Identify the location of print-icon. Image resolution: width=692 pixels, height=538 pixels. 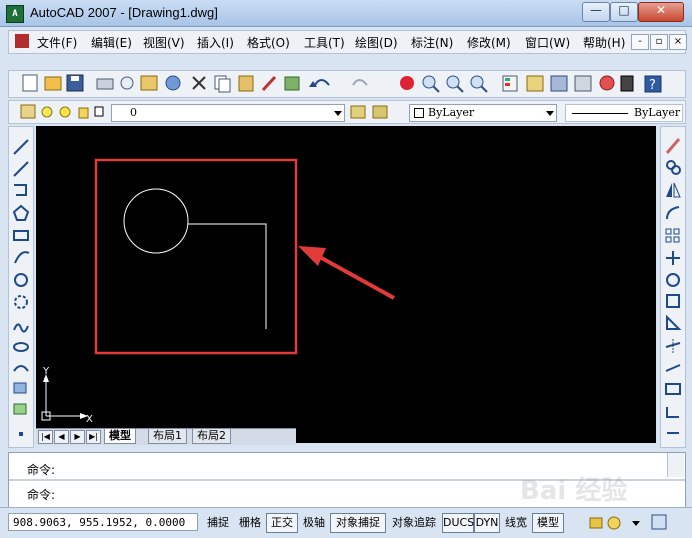
(105, 84).